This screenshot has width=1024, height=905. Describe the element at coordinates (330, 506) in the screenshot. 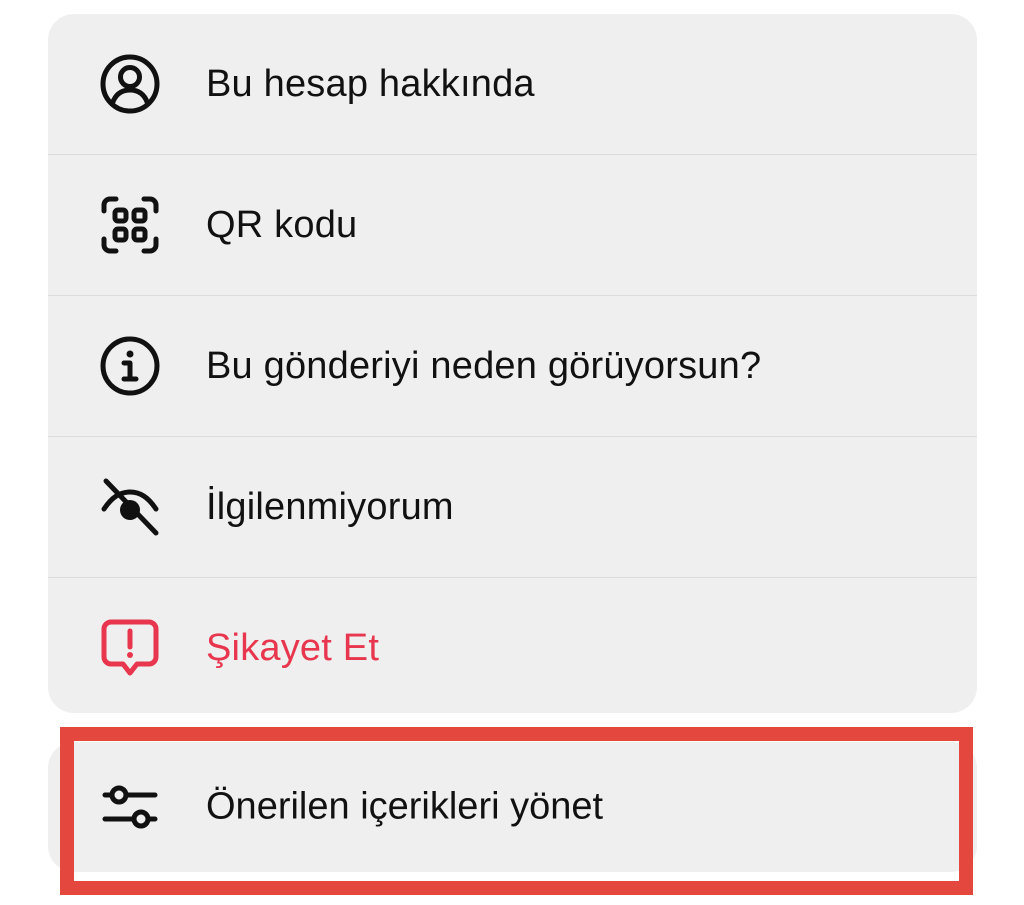

I see `menu-item-label: İlgilenmiyorum` at that location.